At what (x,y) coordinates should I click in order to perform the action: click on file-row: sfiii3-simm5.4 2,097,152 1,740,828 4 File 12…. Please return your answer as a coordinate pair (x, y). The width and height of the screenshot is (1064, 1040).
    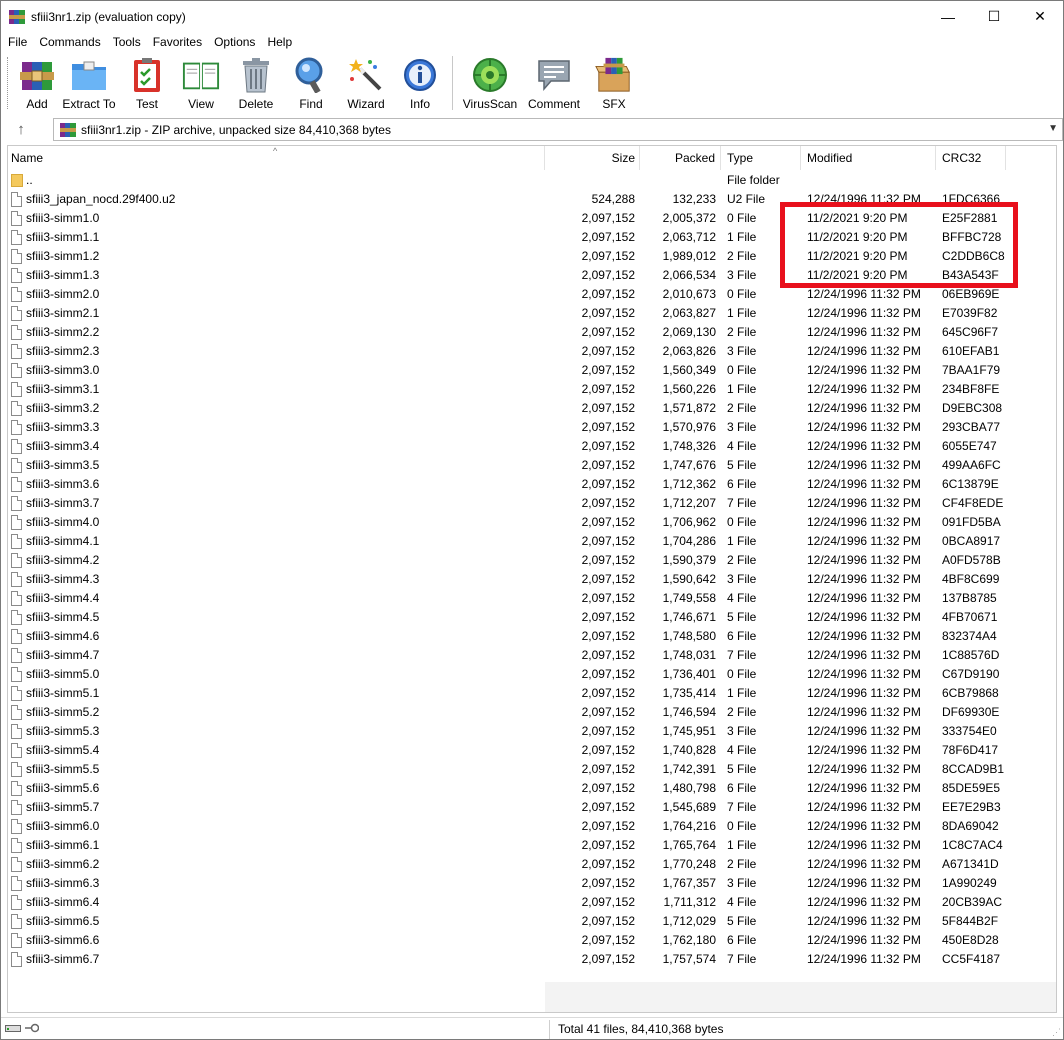
    Looking at the image, I should click on (532, 750).